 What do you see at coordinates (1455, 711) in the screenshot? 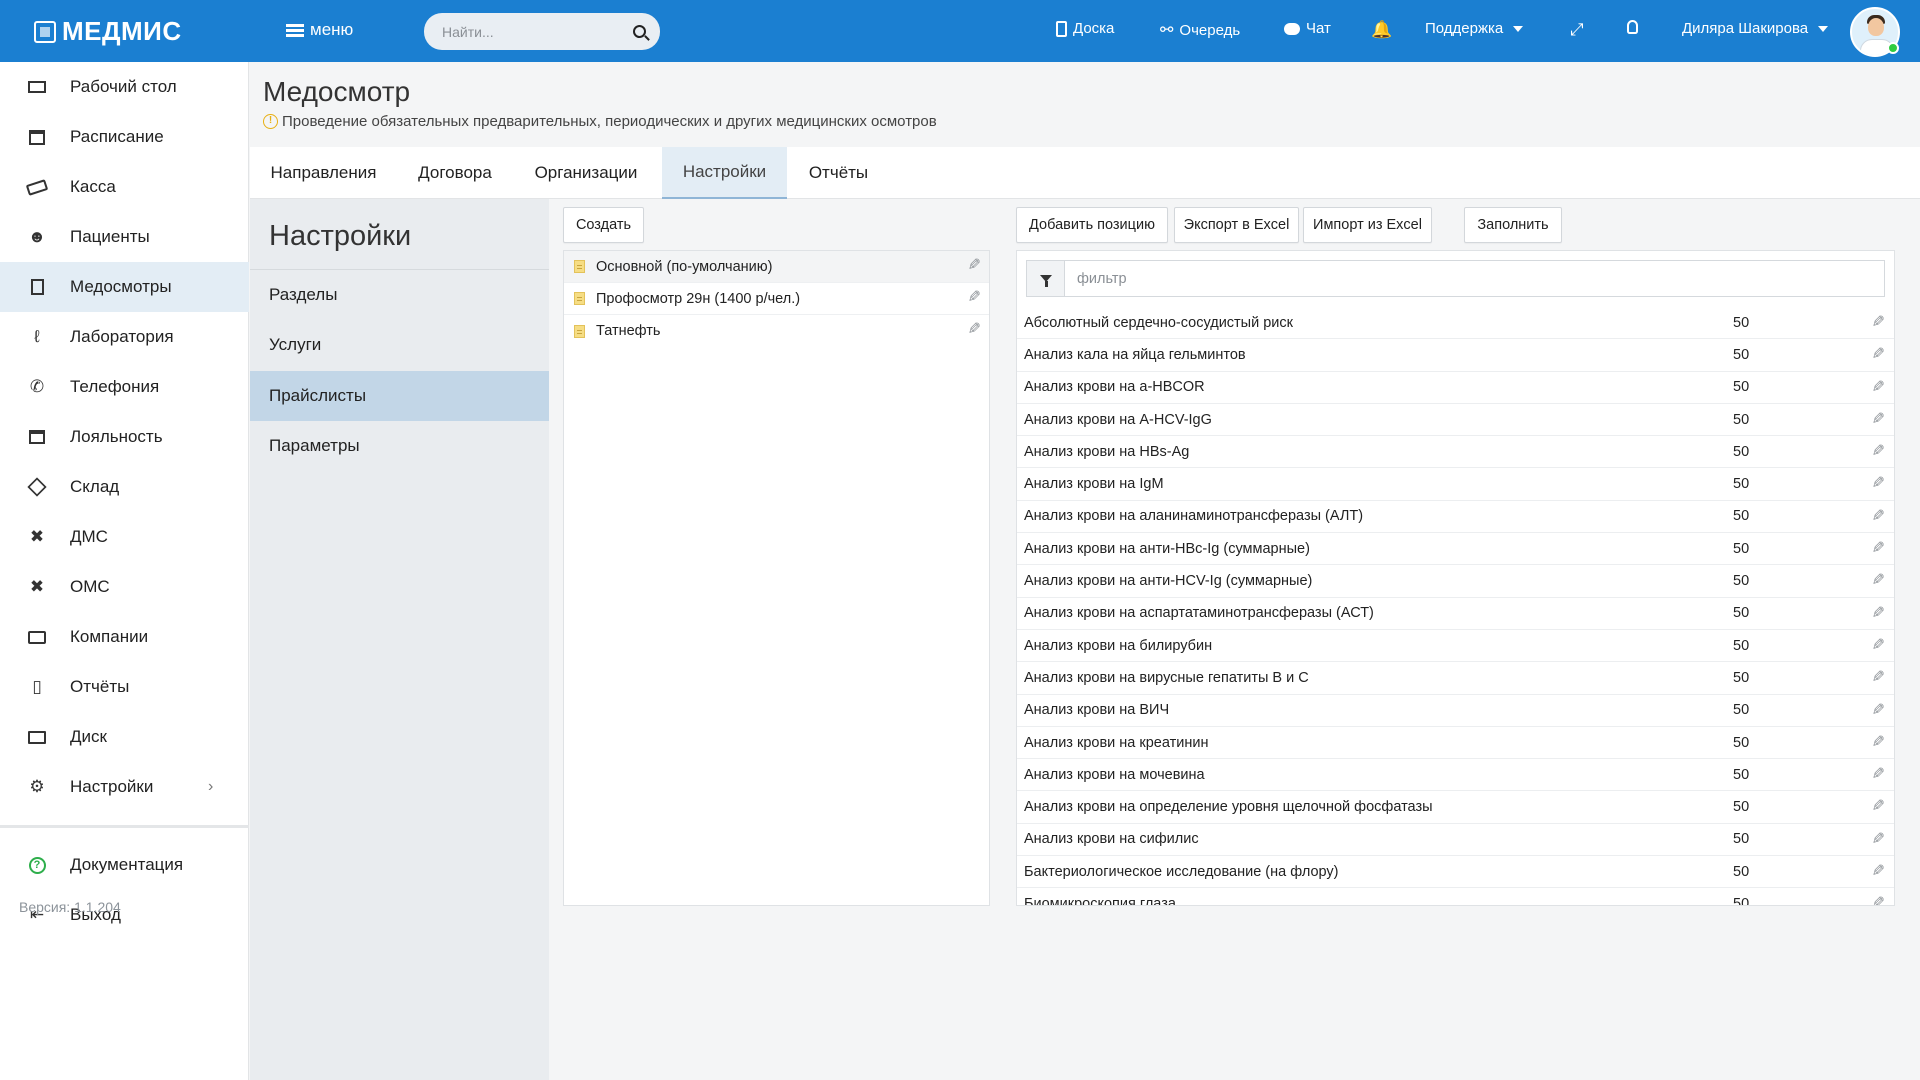
I see `table-row: Анализ крови на ВИЧ 50 ✎` at bounding box center [1455, 711].